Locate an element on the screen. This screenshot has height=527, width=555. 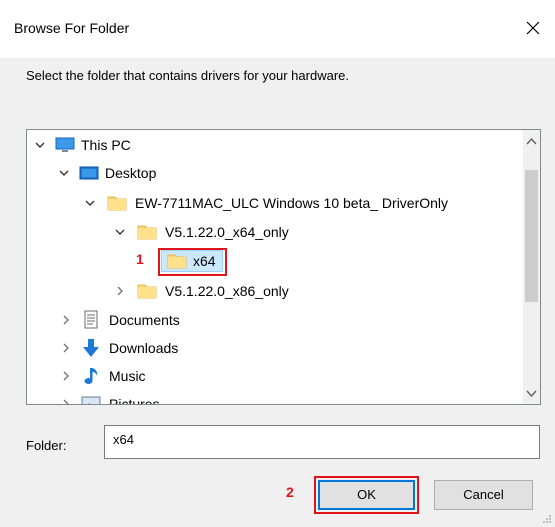
pictures-icon is located at coordinates (91, 400).